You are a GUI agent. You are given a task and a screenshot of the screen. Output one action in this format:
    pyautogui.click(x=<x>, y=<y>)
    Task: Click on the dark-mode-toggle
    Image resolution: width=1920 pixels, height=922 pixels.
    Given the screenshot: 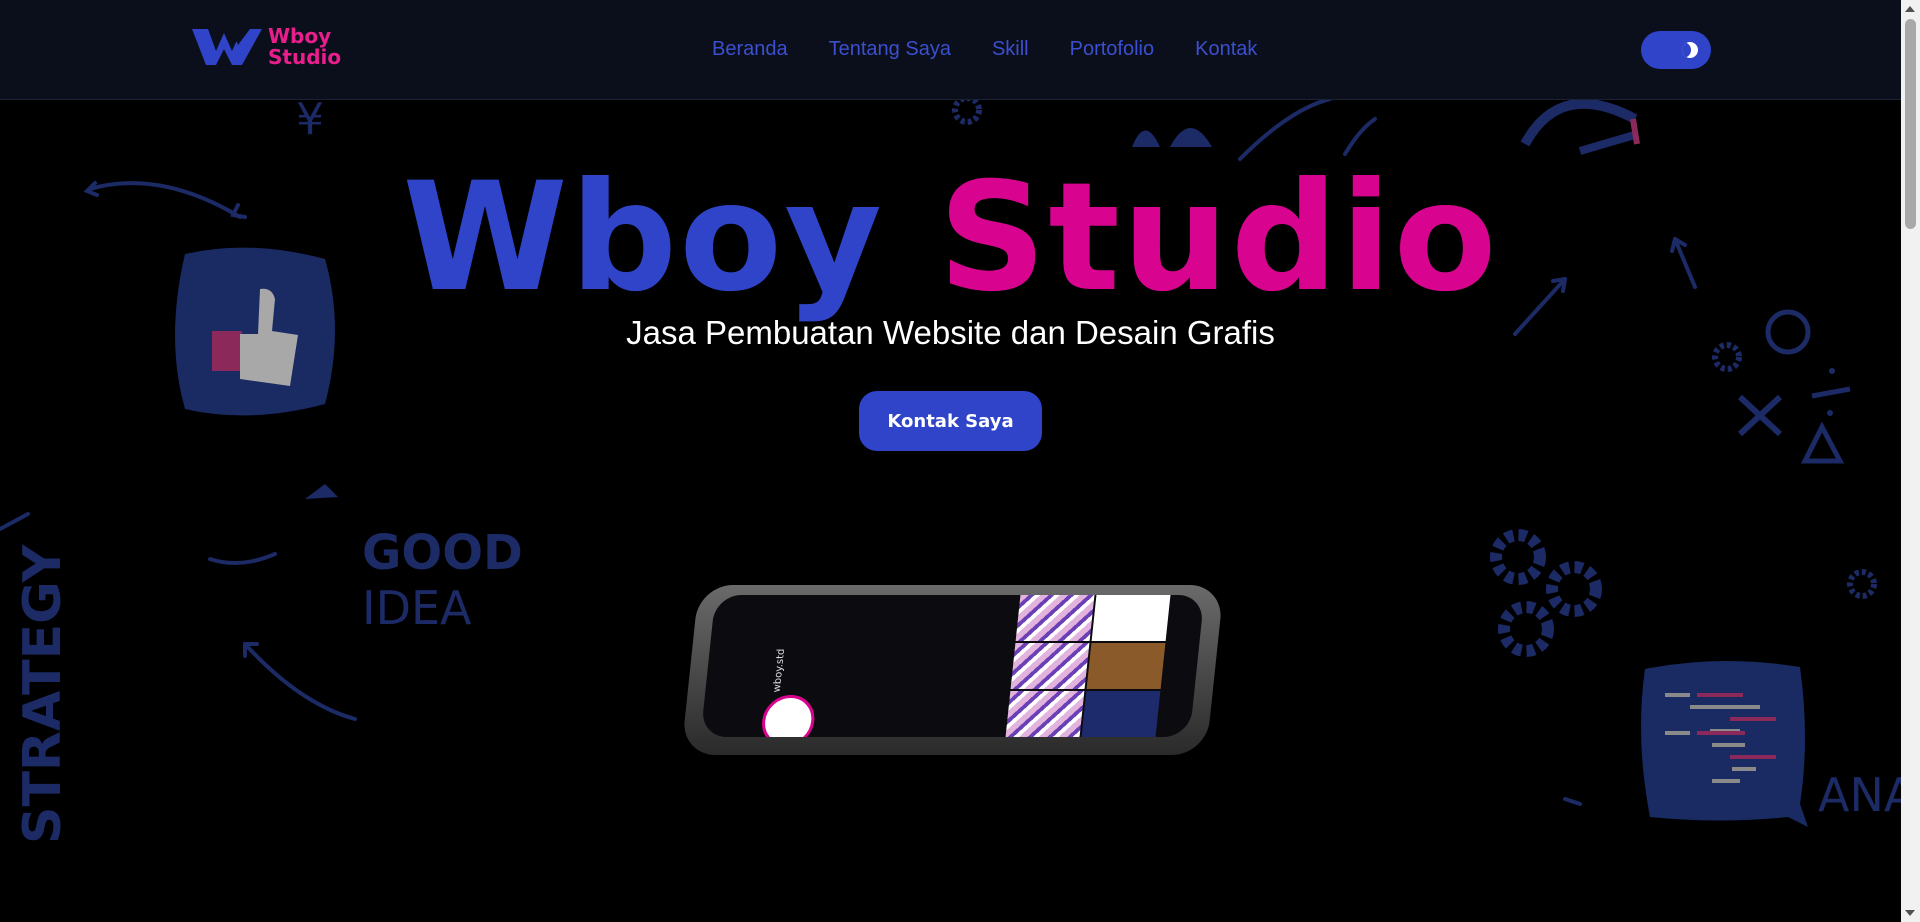 What is the action you would take?
    pyautogui.click(x=1676, y=50)
    